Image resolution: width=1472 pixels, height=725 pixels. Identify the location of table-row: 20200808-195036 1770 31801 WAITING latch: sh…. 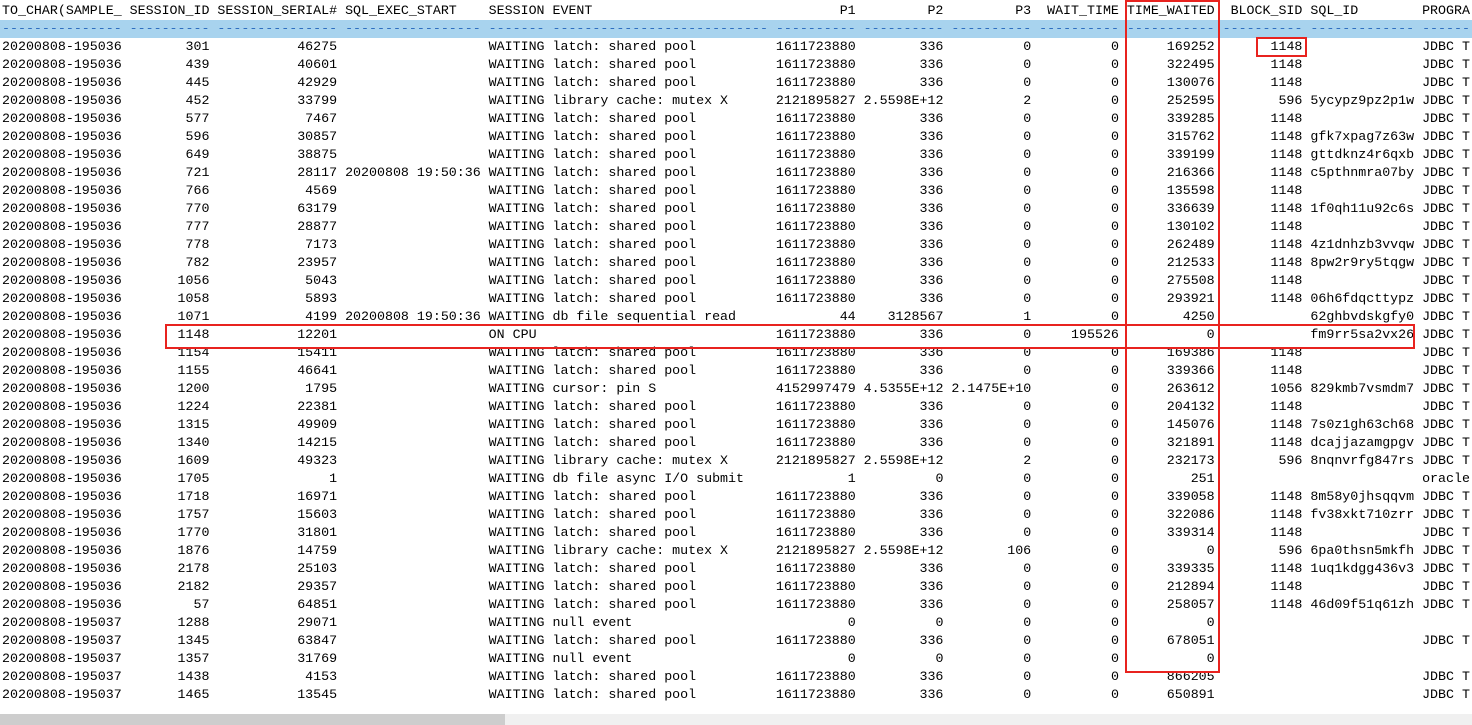
(736, 533).